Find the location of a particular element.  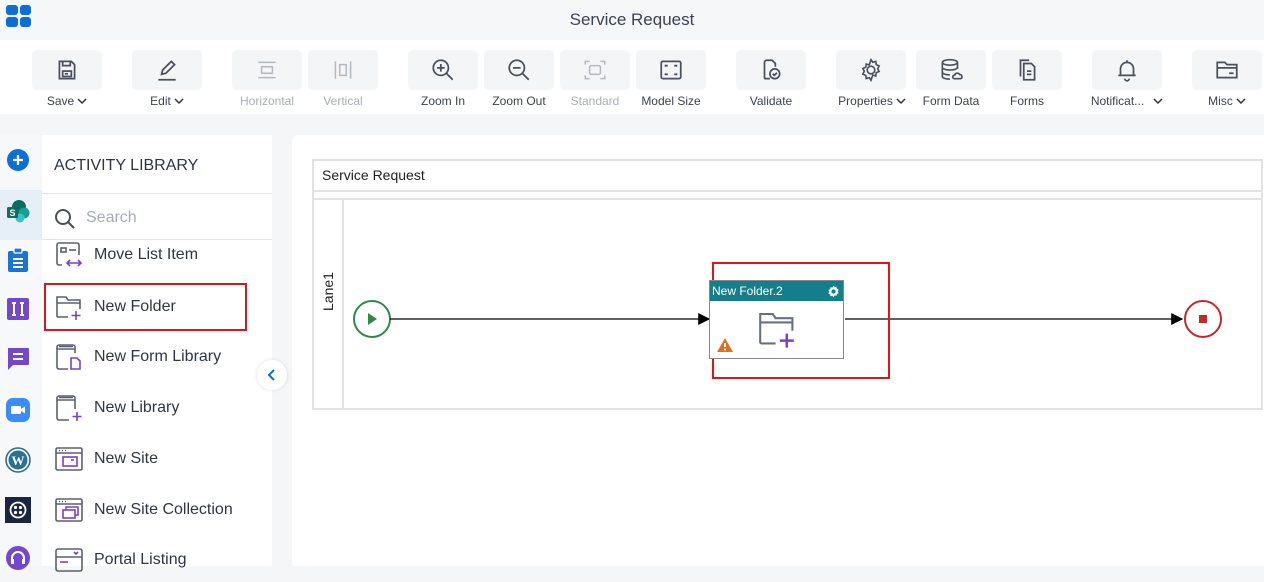

plus-circle-icon is located at coordinates (18, 160).